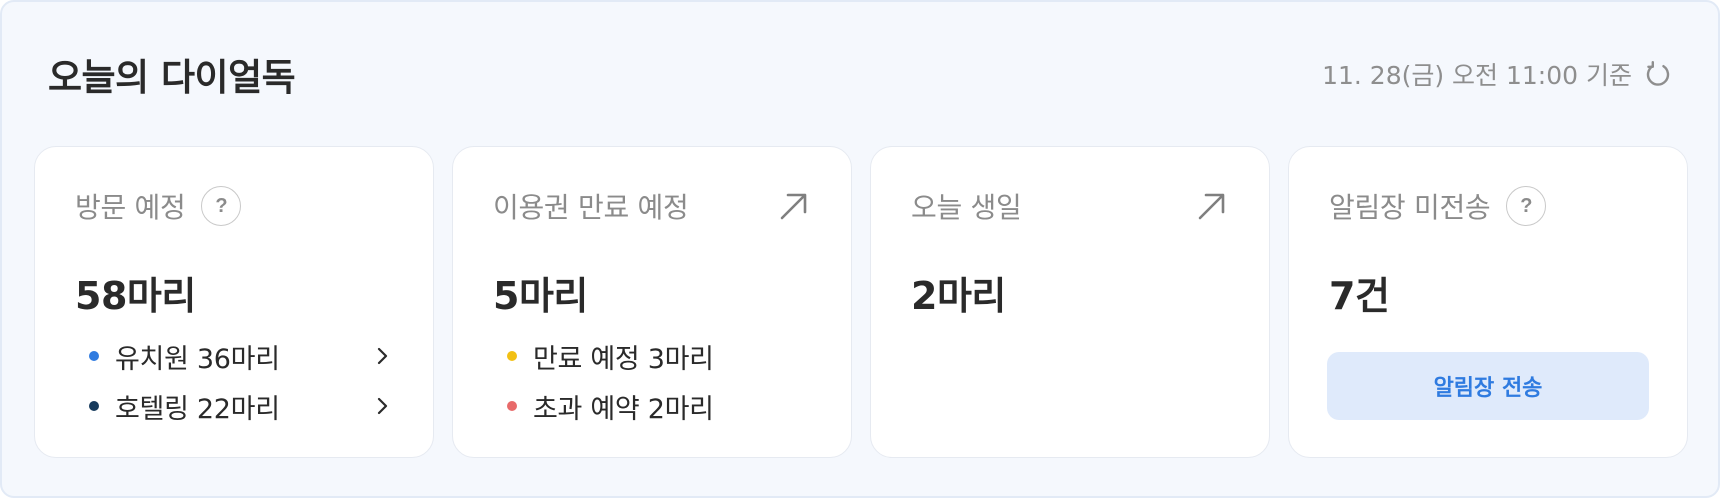 This screenshot has height=498, width=1720. I want to click on overbooked-row-left: 초과 예약 2마리, so click(603, 406).